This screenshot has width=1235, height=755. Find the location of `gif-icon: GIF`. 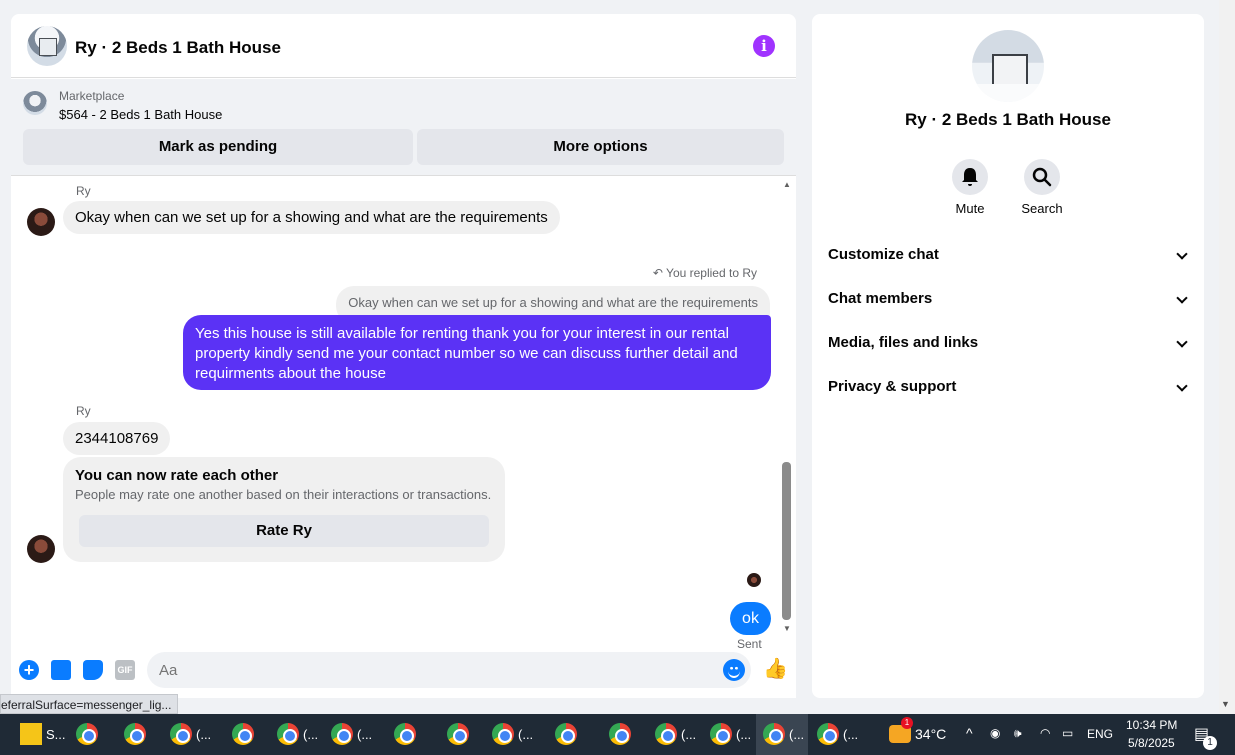

gif-icon: GIF is located at coordinates (125, 670).